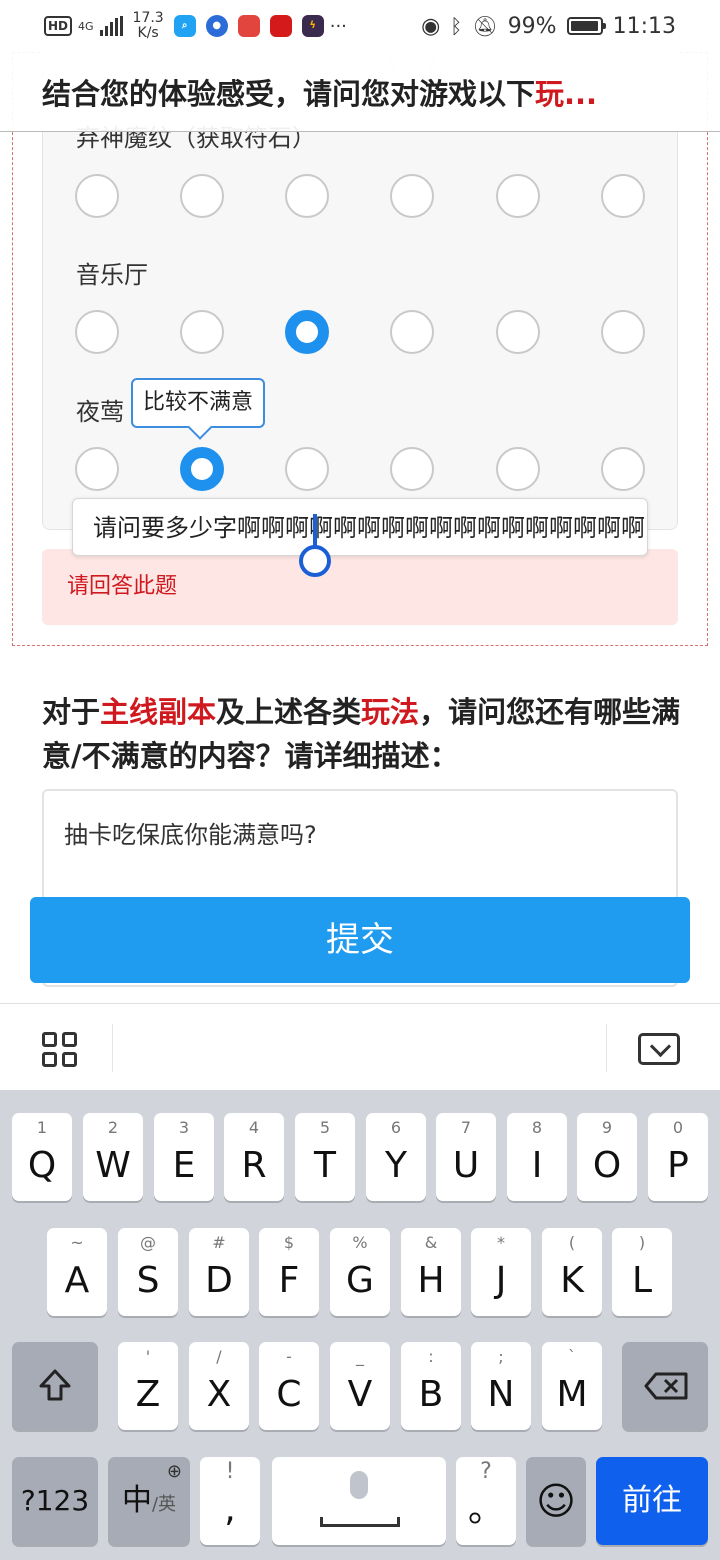 This screenshot has width=720, height=1560. I want to click on key-g: % G, so click(360, 1272).